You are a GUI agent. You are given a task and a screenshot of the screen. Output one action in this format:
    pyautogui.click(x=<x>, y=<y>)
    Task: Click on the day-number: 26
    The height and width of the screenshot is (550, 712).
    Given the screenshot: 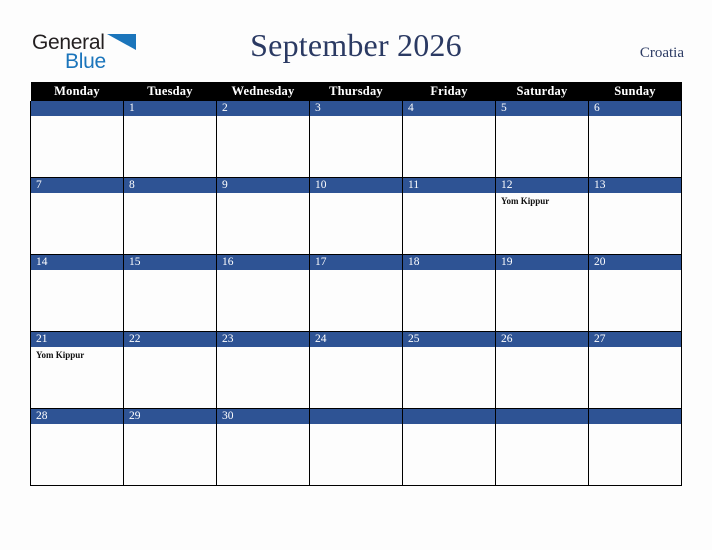 What is the action you would take?
    pyautogui.click(x=542, y=339)
    